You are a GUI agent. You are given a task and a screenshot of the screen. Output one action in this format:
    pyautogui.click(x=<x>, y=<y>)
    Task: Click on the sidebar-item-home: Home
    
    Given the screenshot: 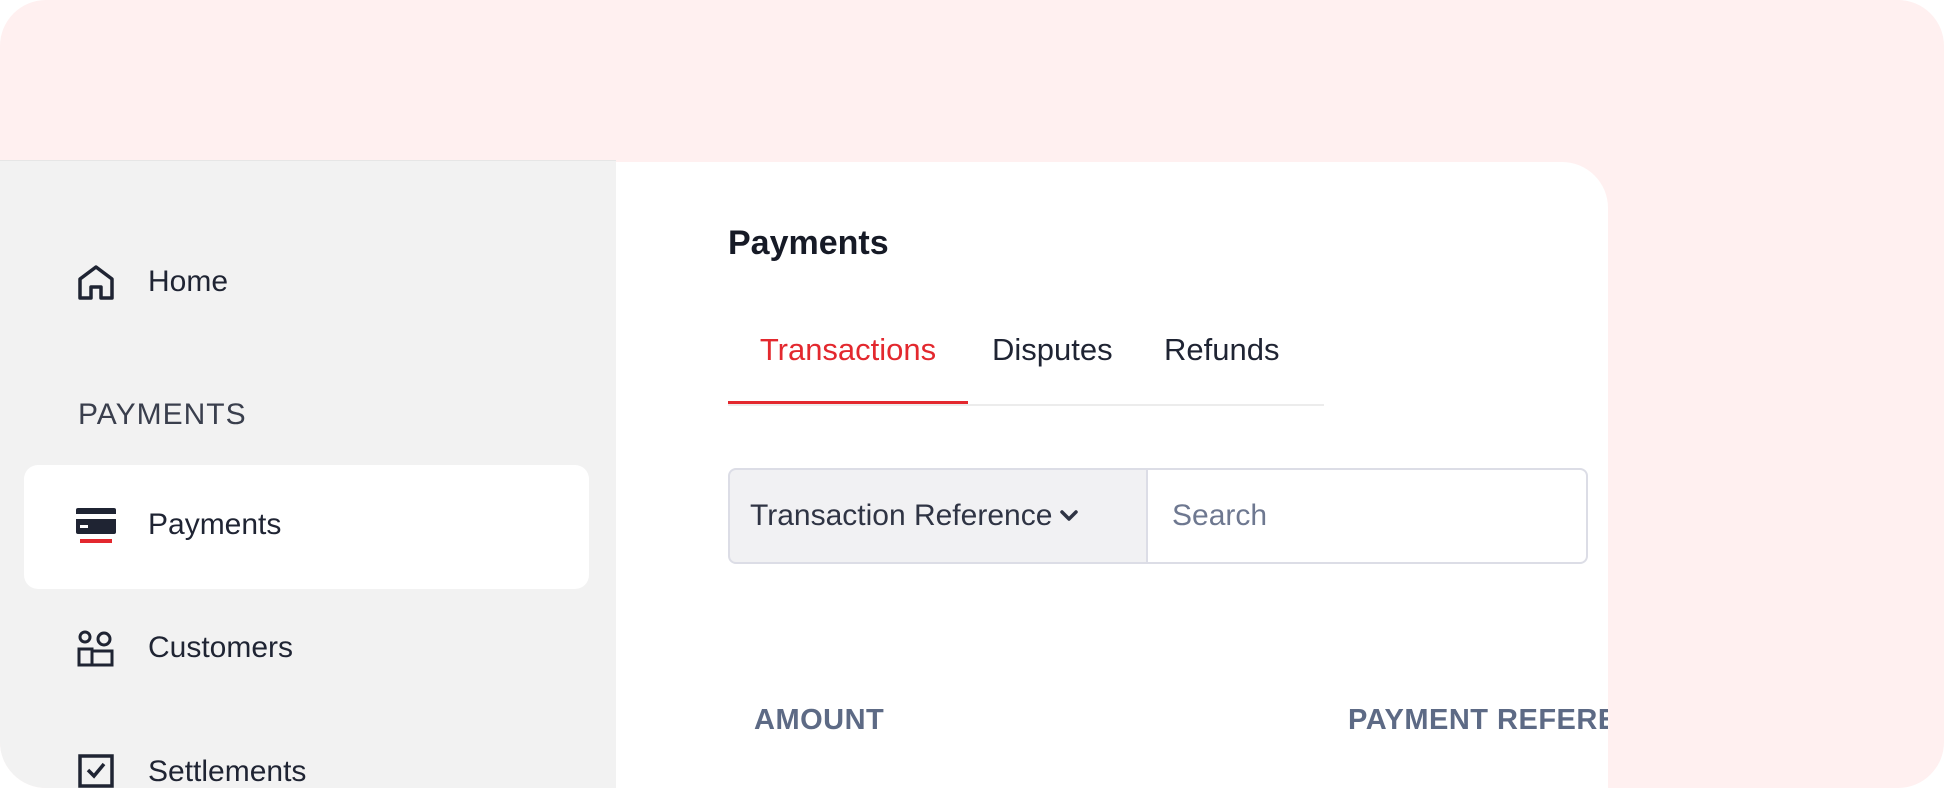 What is the action you would take?
    pyautogui.click(x=152, y=282)
    